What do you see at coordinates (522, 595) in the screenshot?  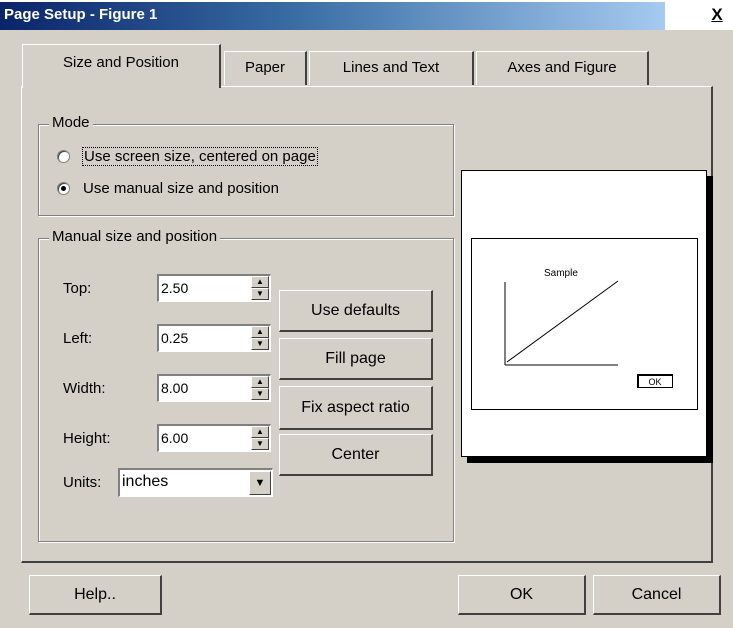 I see `ok-button: OK` at bounding box center [522, 595].